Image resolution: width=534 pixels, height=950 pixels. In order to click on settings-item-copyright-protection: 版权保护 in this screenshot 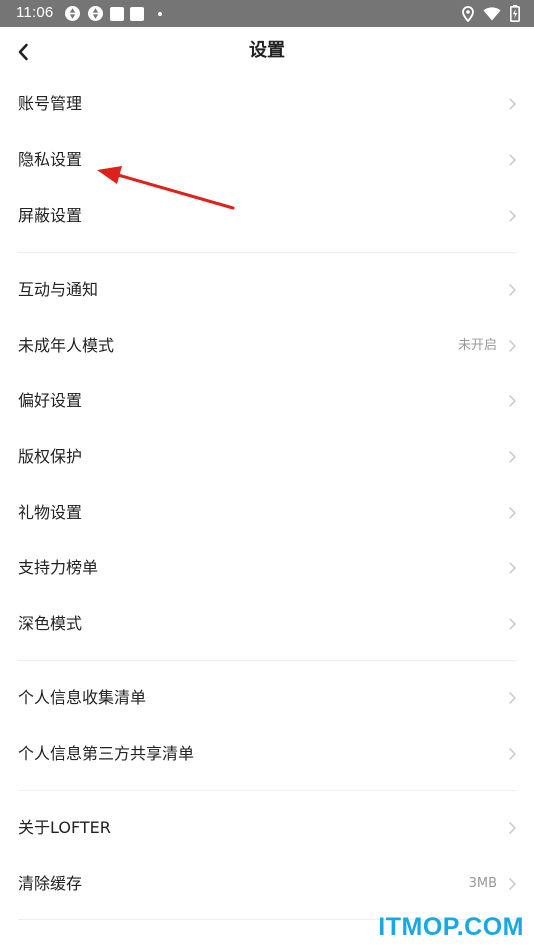, I will do `click(267, 457)`.